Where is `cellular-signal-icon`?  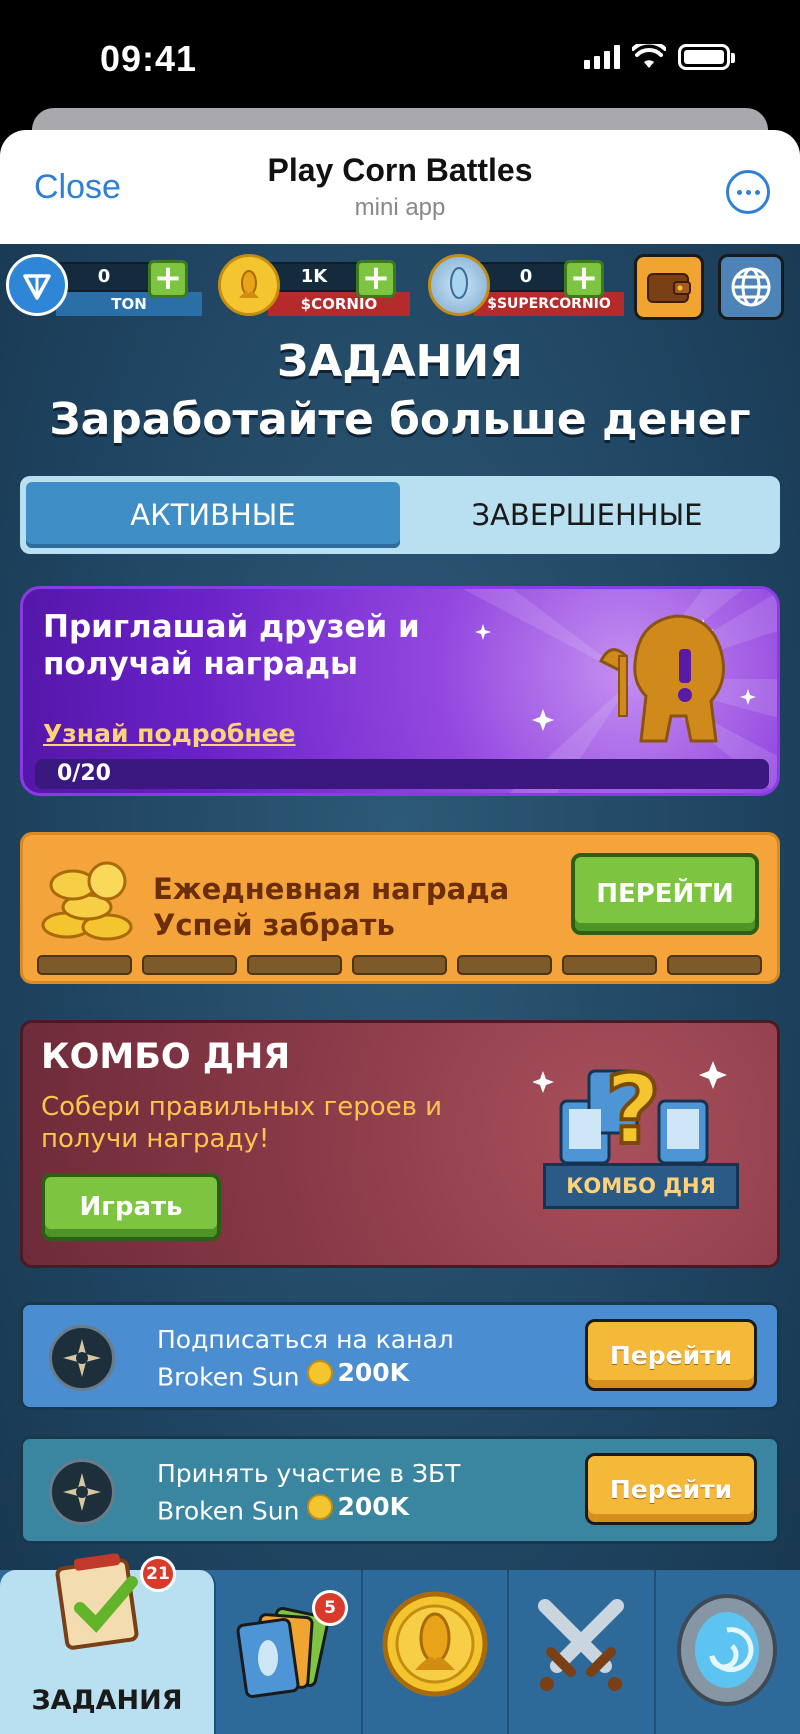 cellular-signal-icon is located at coordinates (602, 57).